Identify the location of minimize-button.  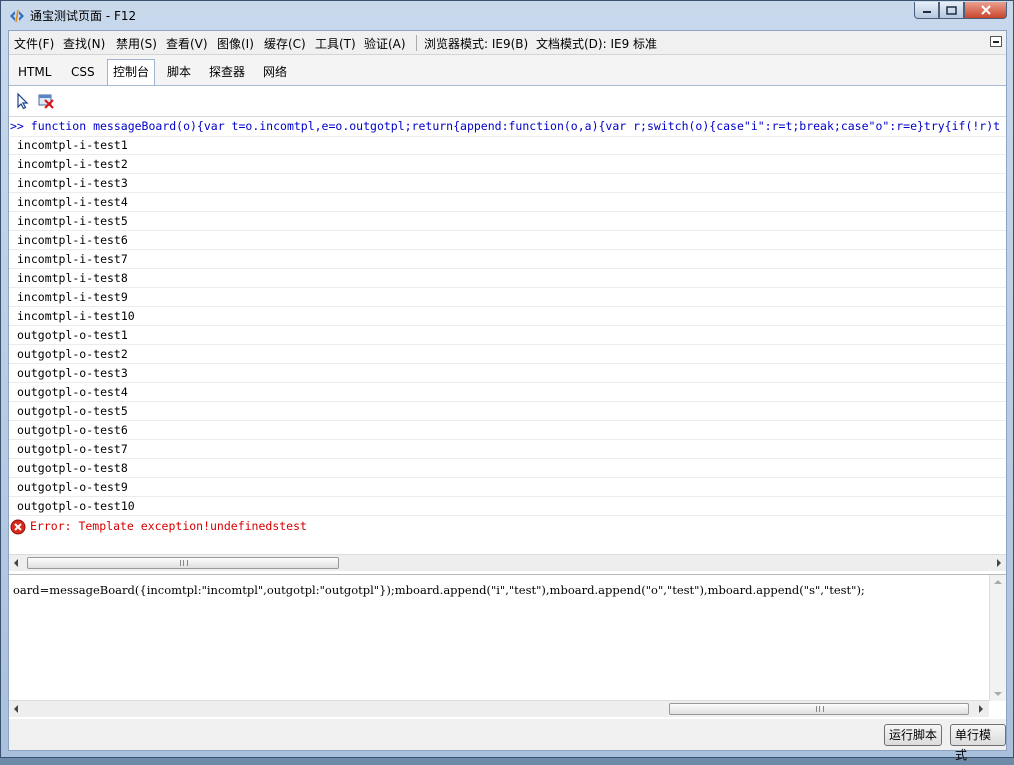
(926, 10).